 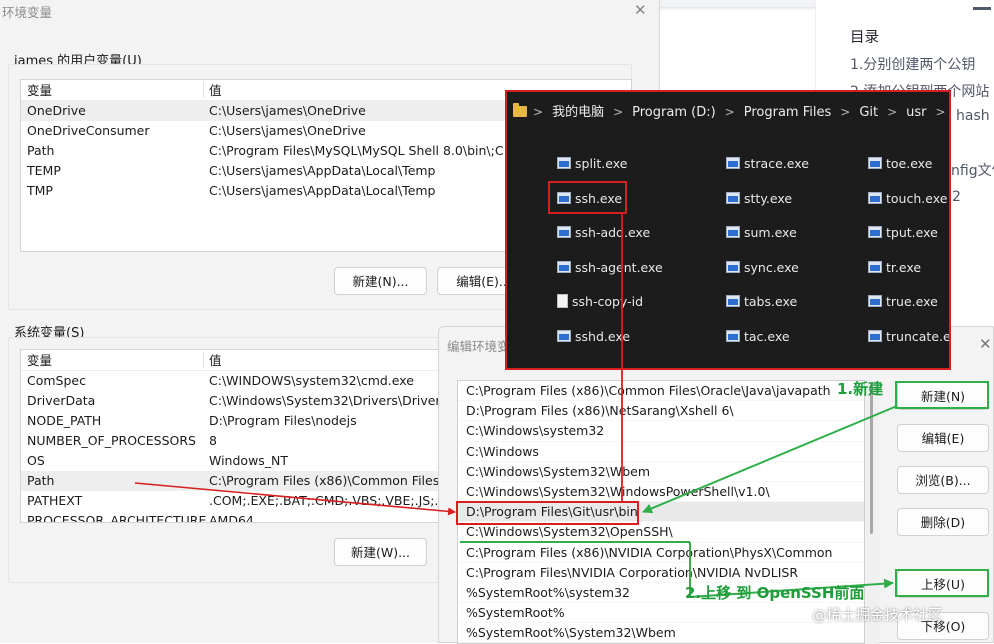 I want to click on file-name: tput.exe, so click(x=912, y=232).